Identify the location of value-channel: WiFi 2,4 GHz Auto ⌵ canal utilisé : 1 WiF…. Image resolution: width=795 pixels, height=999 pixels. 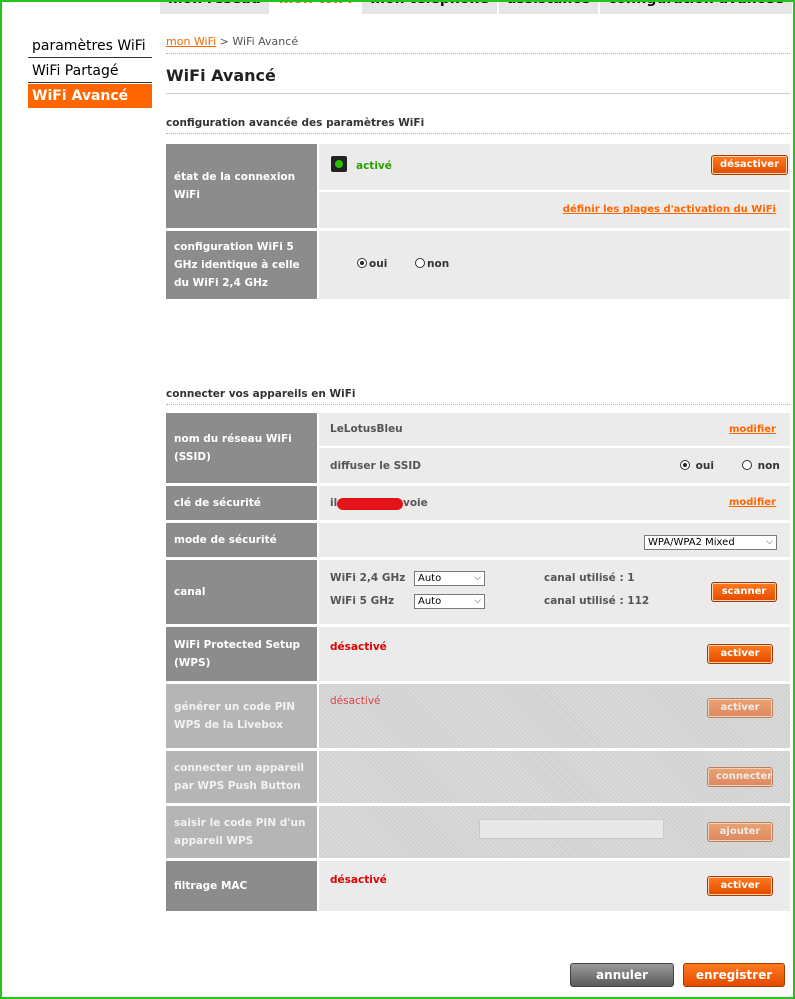
(554, 592).